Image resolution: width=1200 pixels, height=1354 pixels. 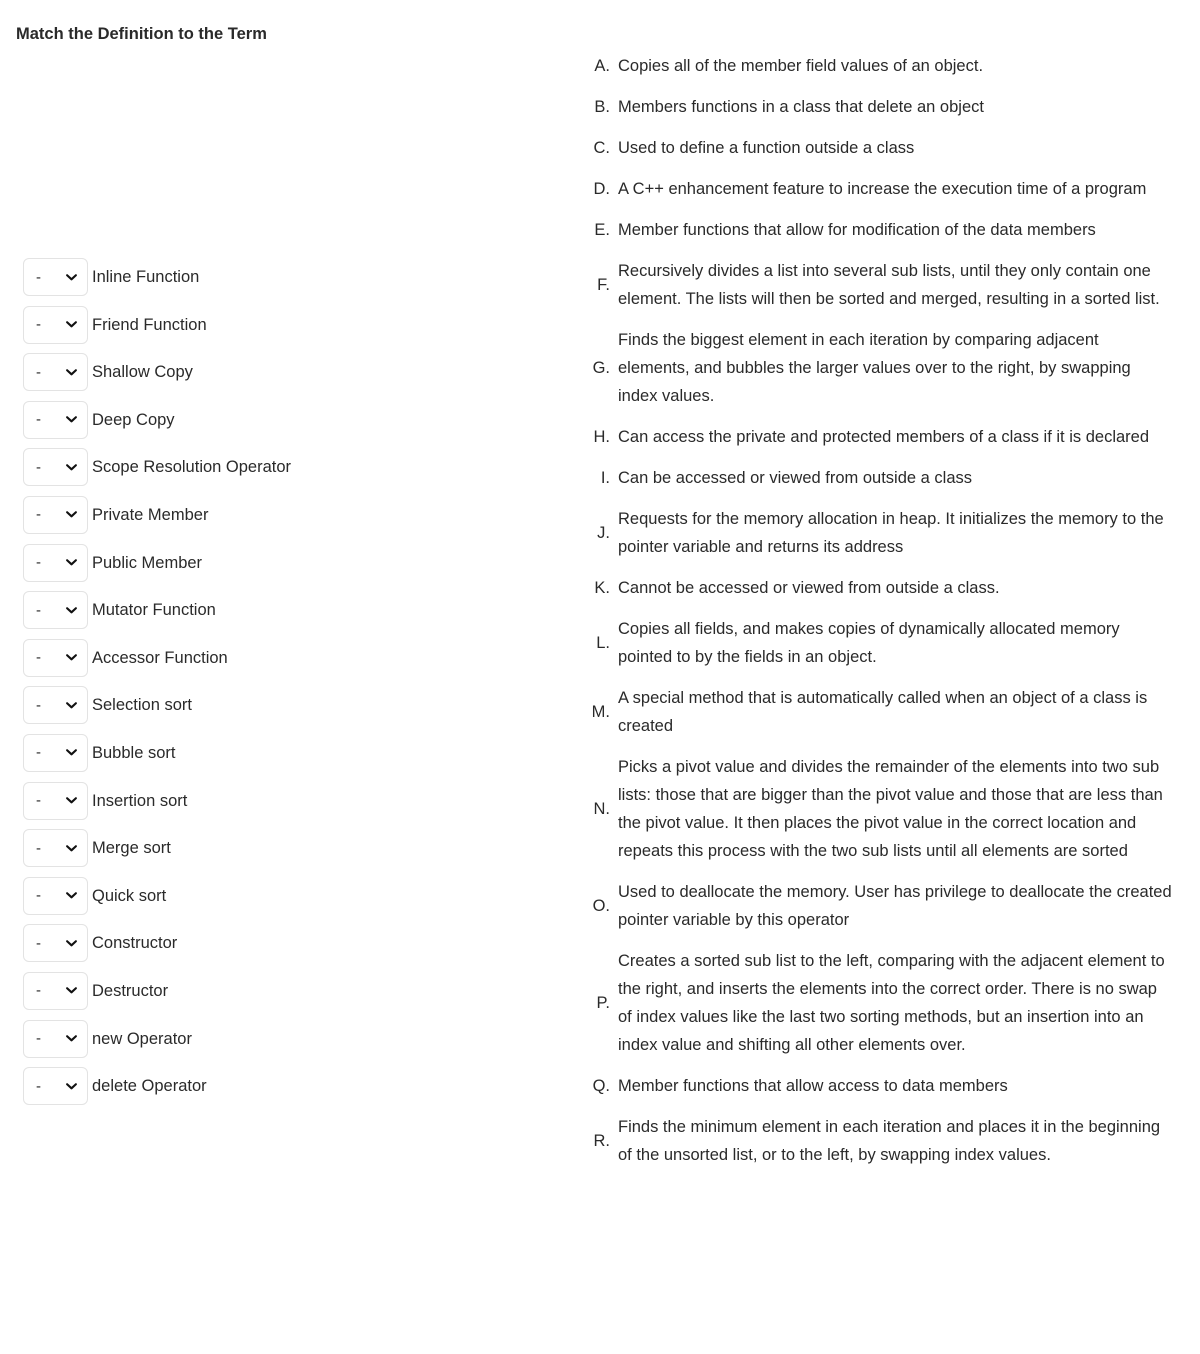 I want to click on term-row: - Scope Resolution Operator, so click(x=283, y=467).